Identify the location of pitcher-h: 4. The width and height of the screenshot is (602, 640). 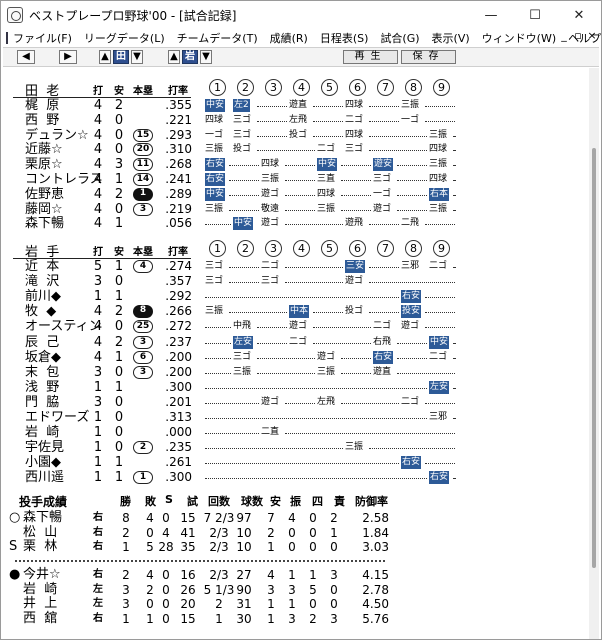
(271, 575).